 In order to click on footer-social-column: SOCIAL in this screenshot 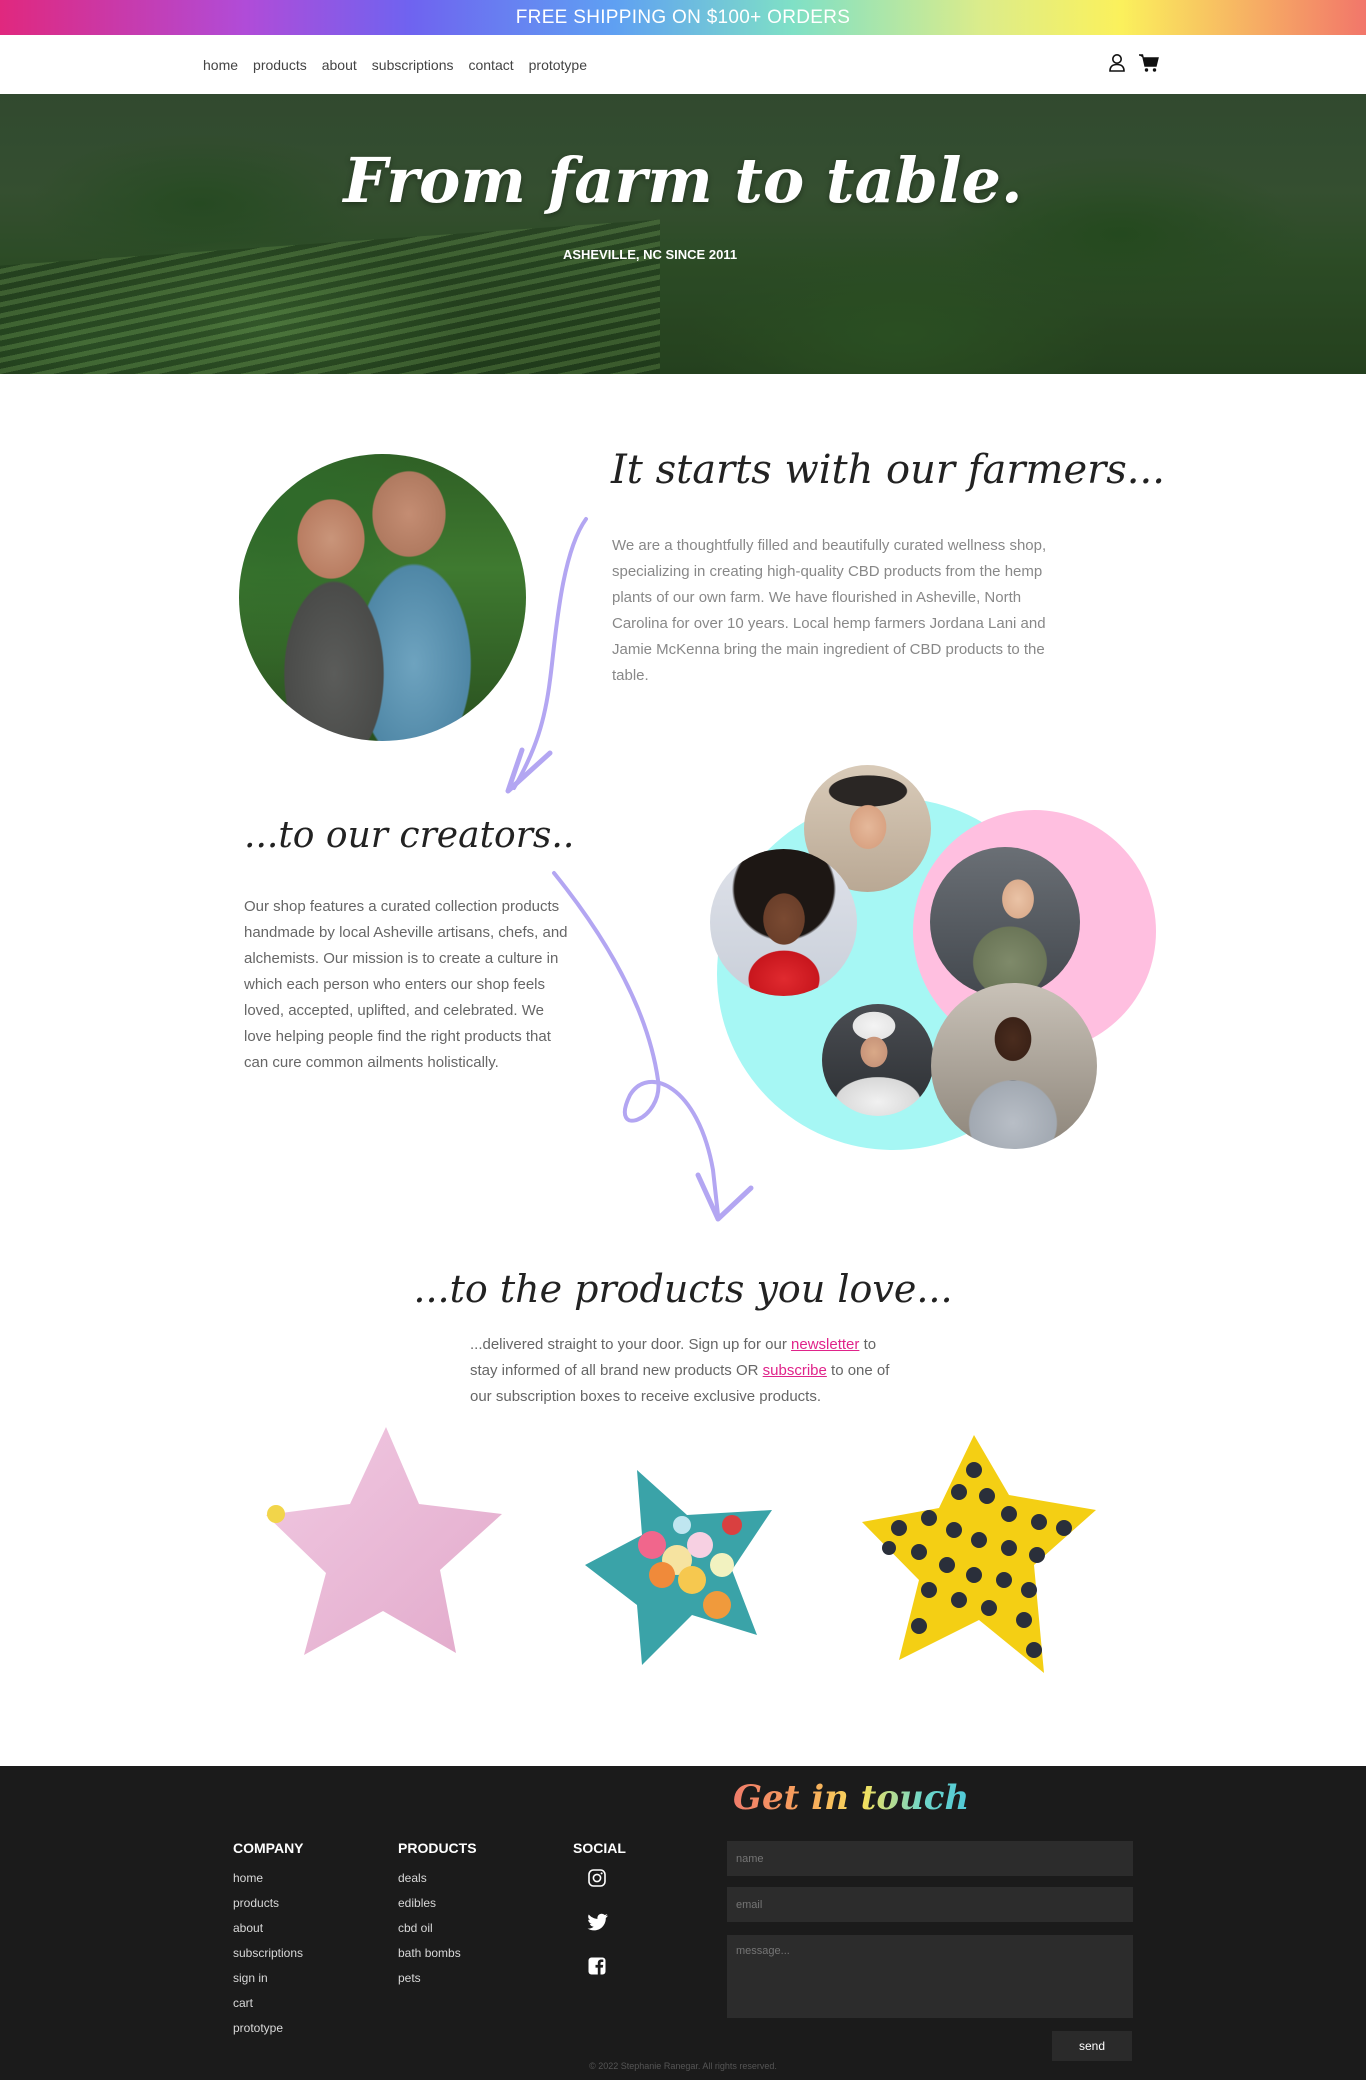, I will do `click(599, 1908)`.